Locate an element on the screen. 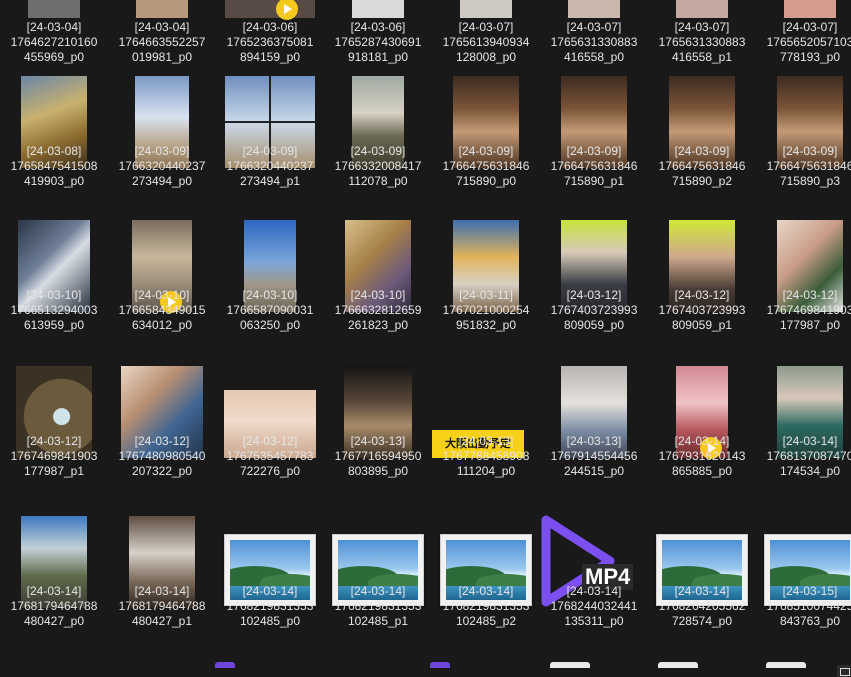  file-name-label: 1764627210160 is located at coordinates (54, 42).